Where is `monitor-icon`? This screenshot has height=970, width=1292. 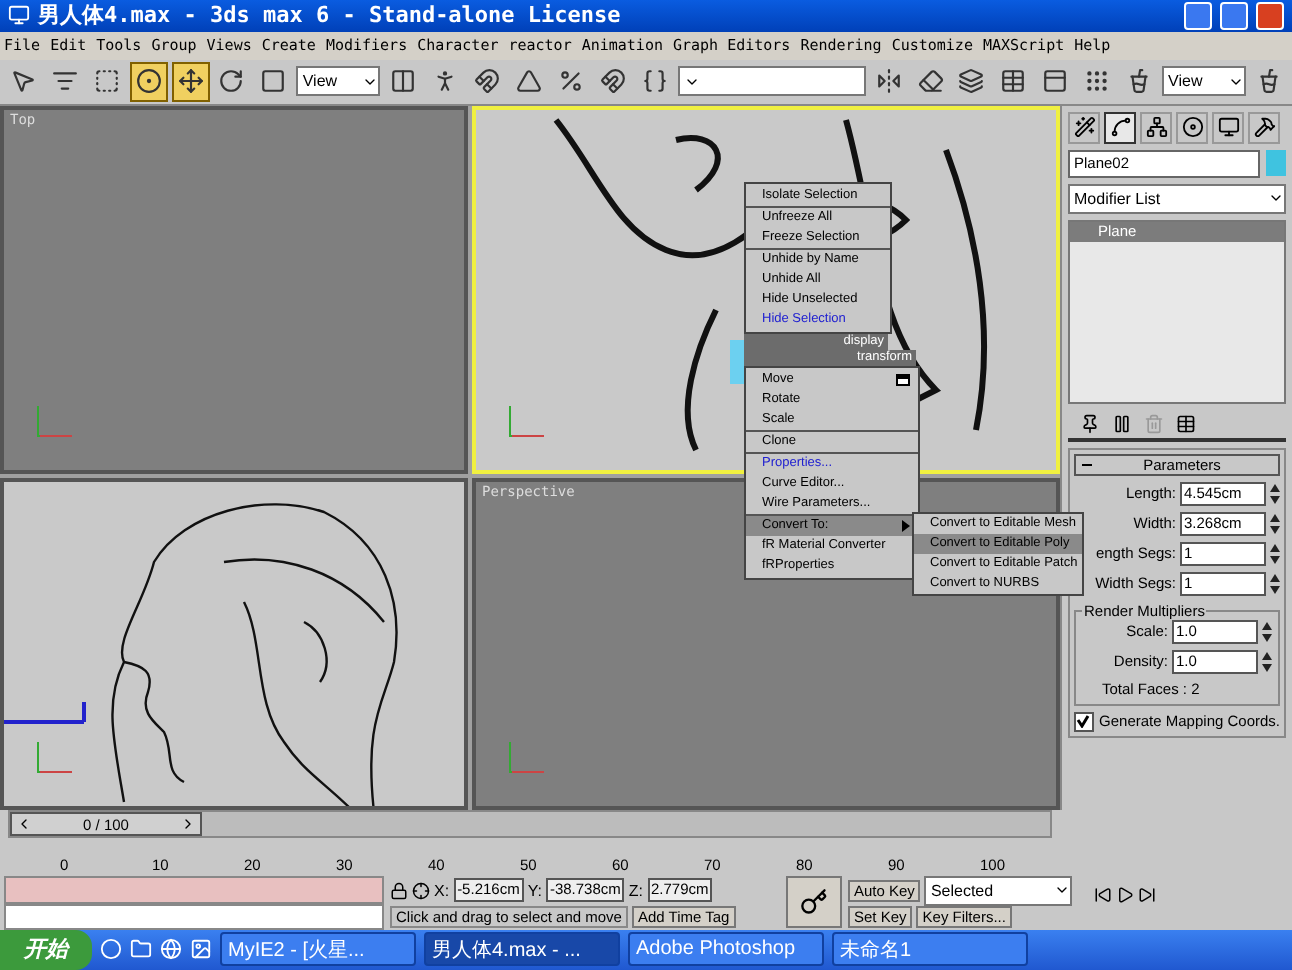 monitor-icon is located at coordinates (1228, 127).